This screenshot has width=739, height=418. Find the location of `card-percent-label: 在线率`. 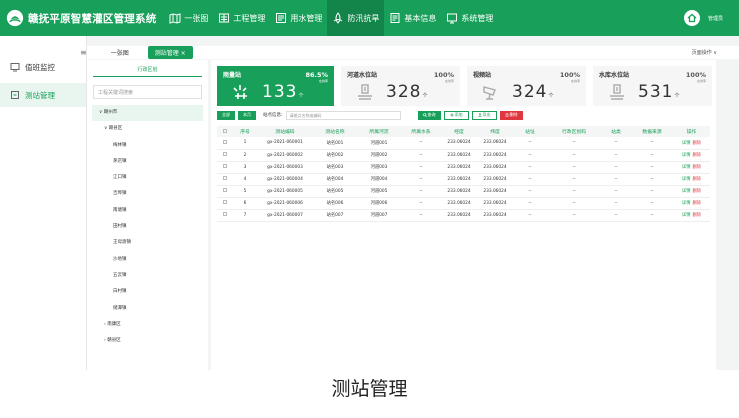

card-percent-label: 在线率 is located at coordinates (449, 81).